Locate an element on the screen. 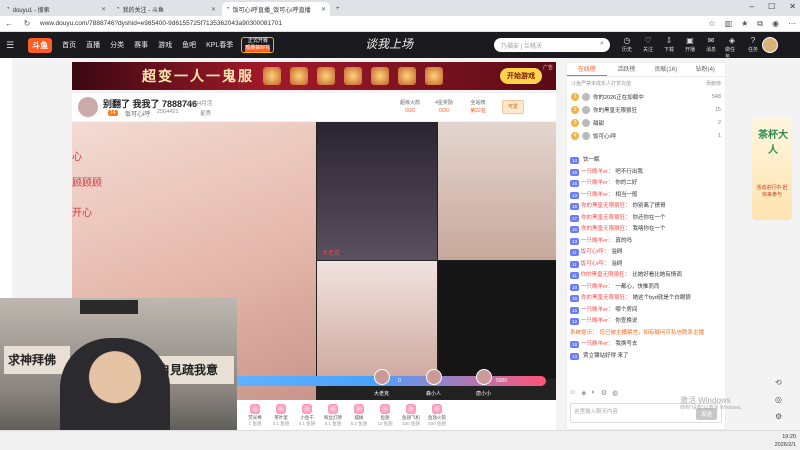  douyu-logo: 斗鱼 is located at coordinates (40, 45).